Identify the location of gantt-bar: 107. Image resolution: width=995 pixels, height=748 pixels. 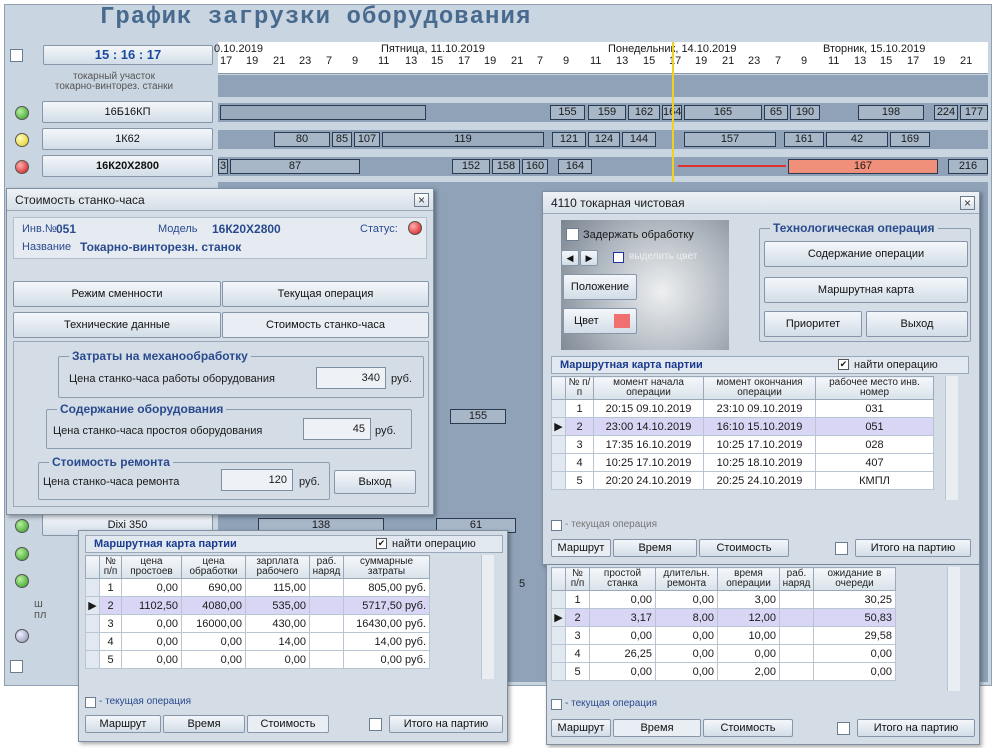
(367, 139).